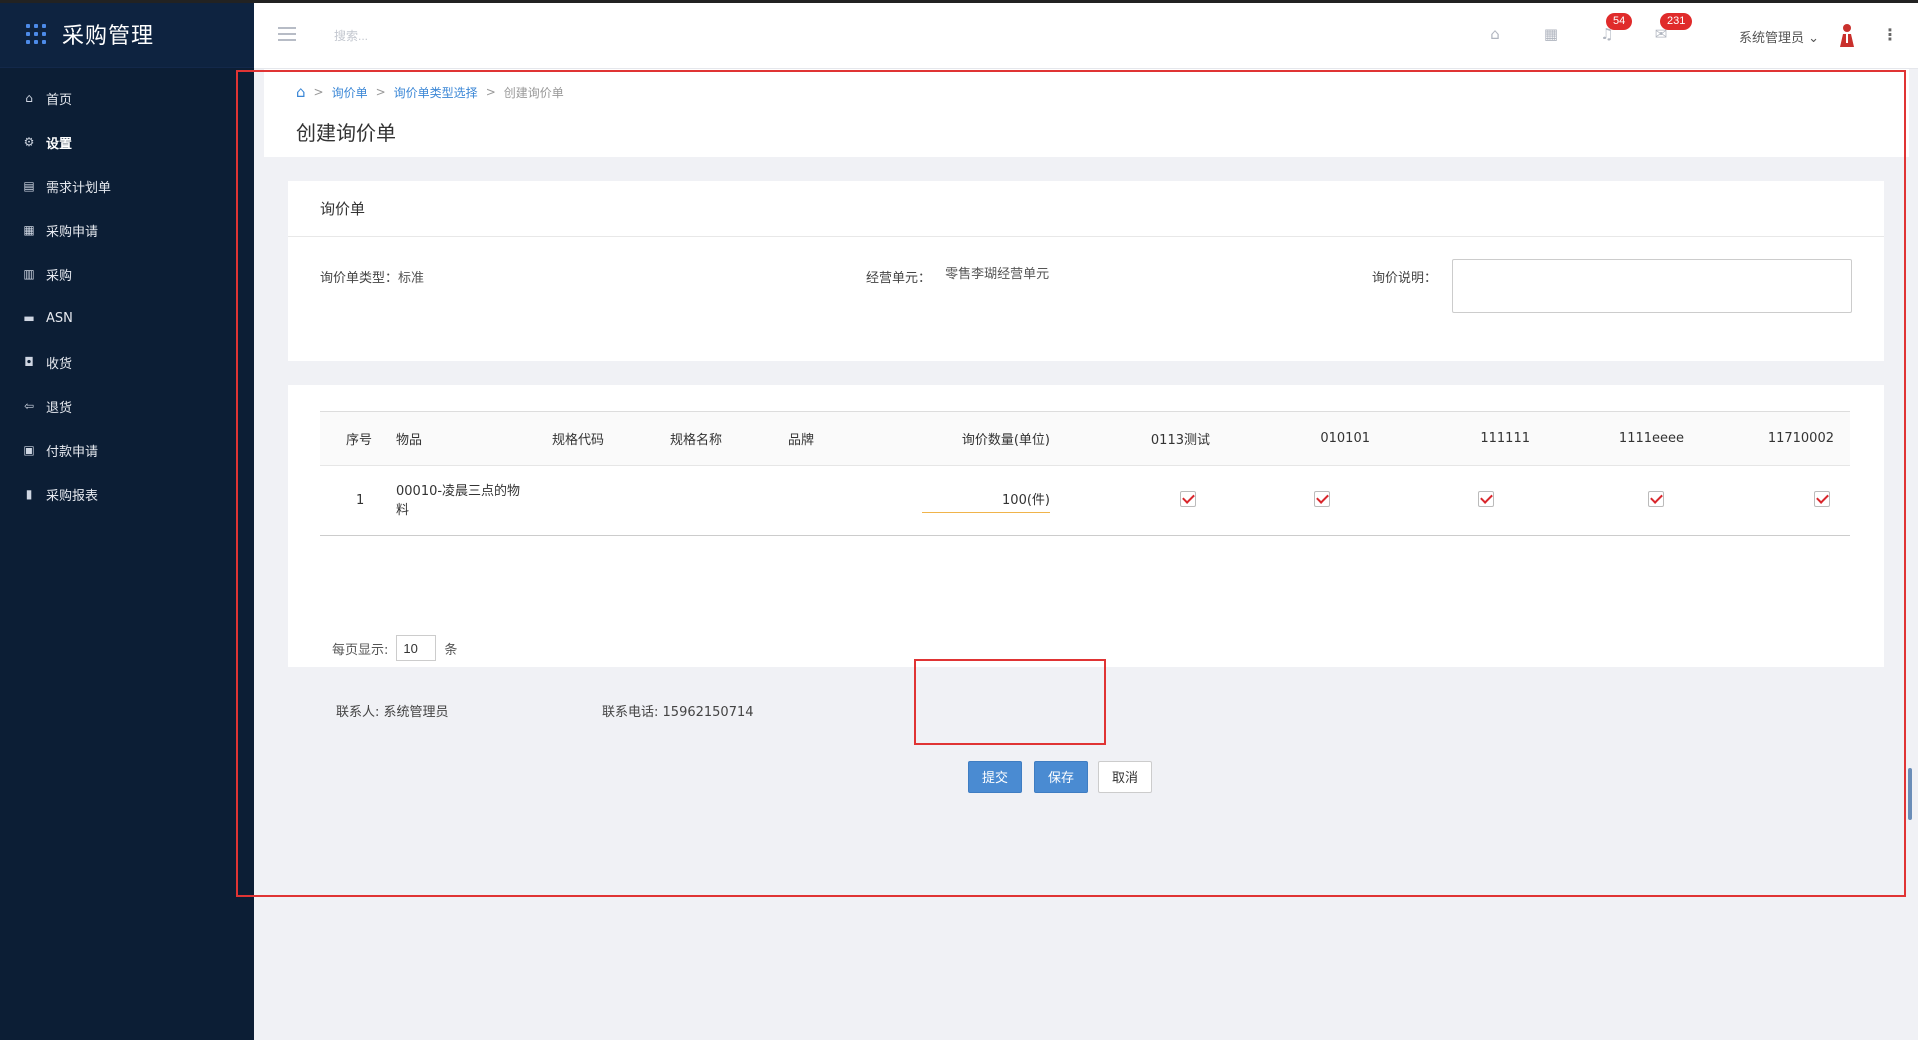  Describe the element at coordinates (1130, 438) in the screenshot. I see `col-supplier-1: 0113测试` at that location.